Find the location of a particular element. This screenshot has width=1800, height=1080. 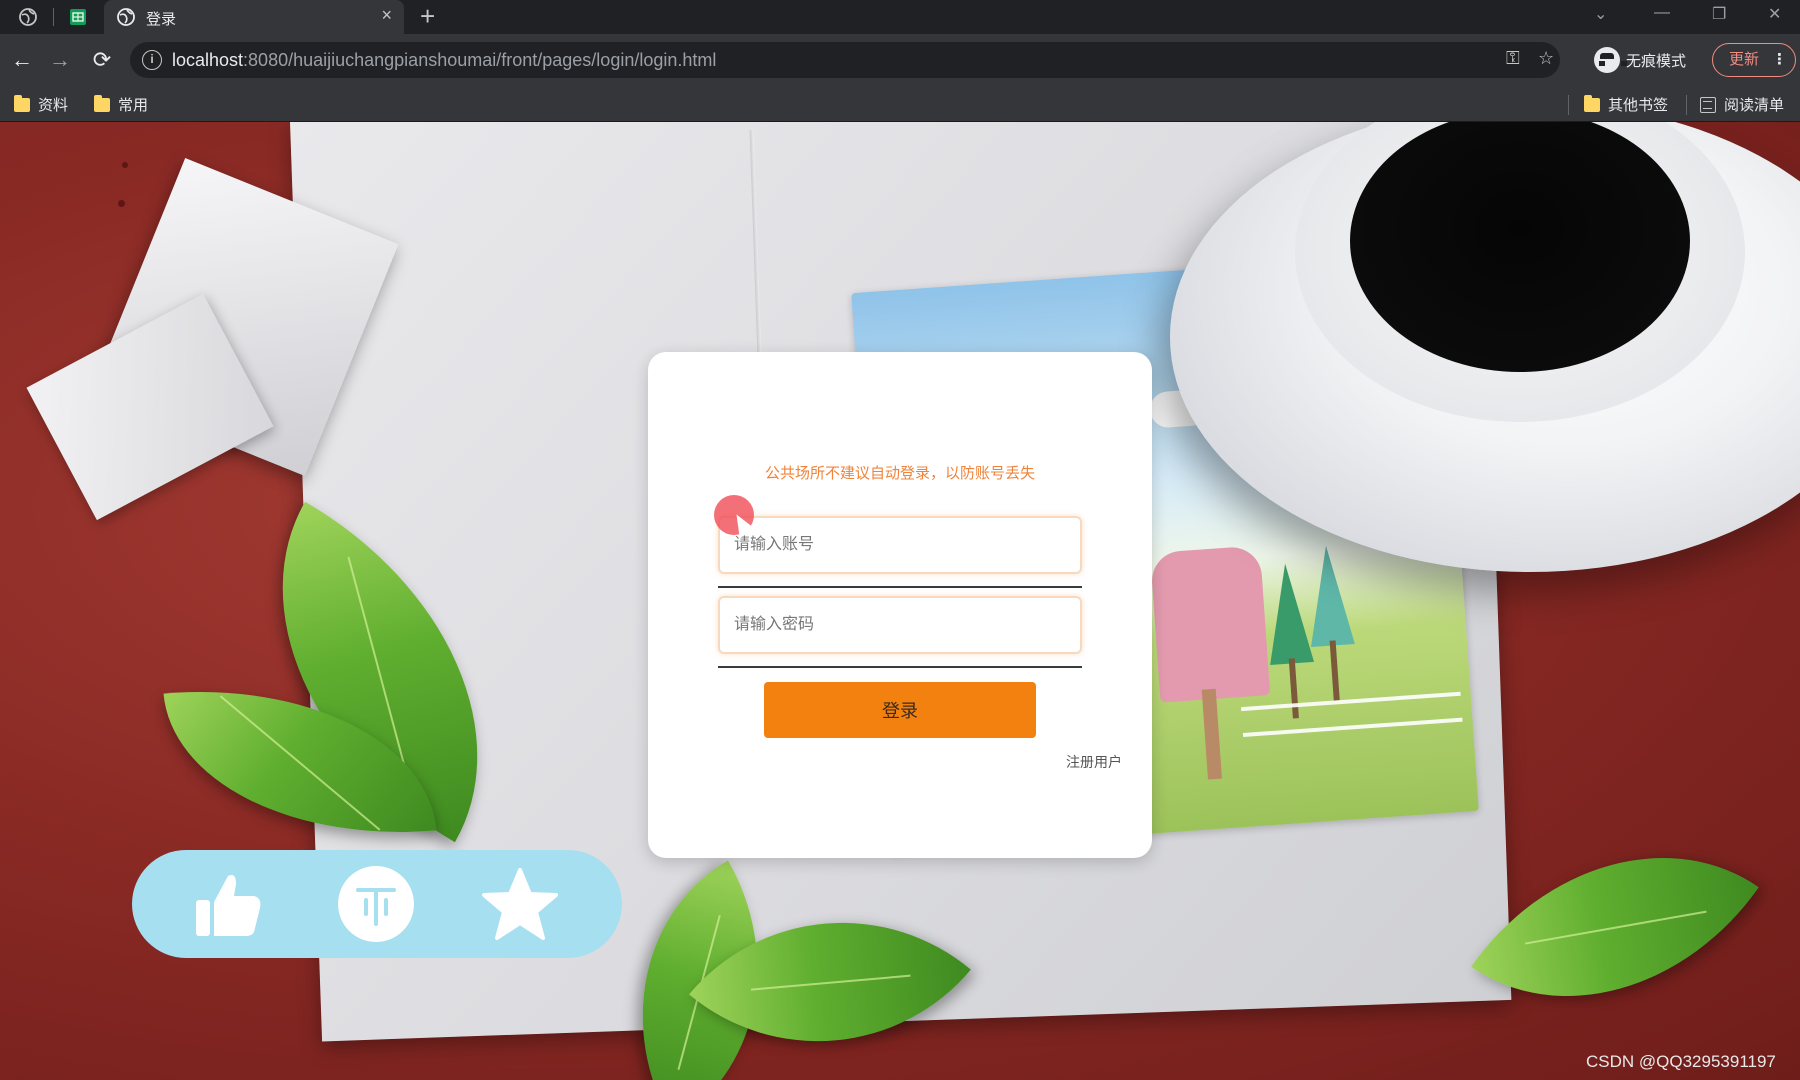

close-icon: × is located at coordinates (386, 15).